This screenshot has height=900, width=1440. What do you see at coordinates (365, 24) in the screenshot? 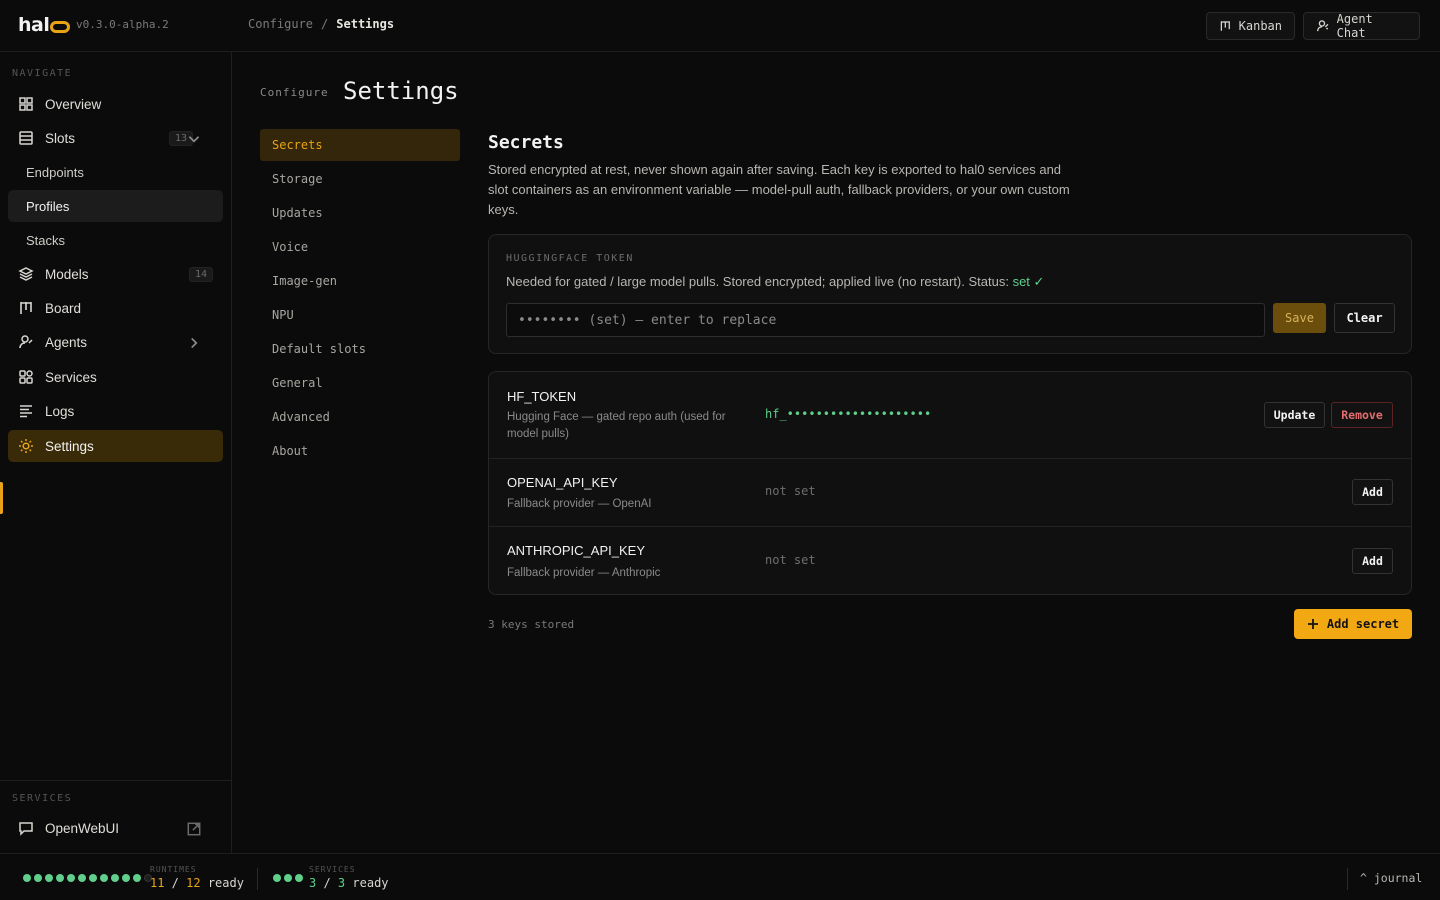
I see `breadcrumb-current: Settings` at bounding box center [365, 24].